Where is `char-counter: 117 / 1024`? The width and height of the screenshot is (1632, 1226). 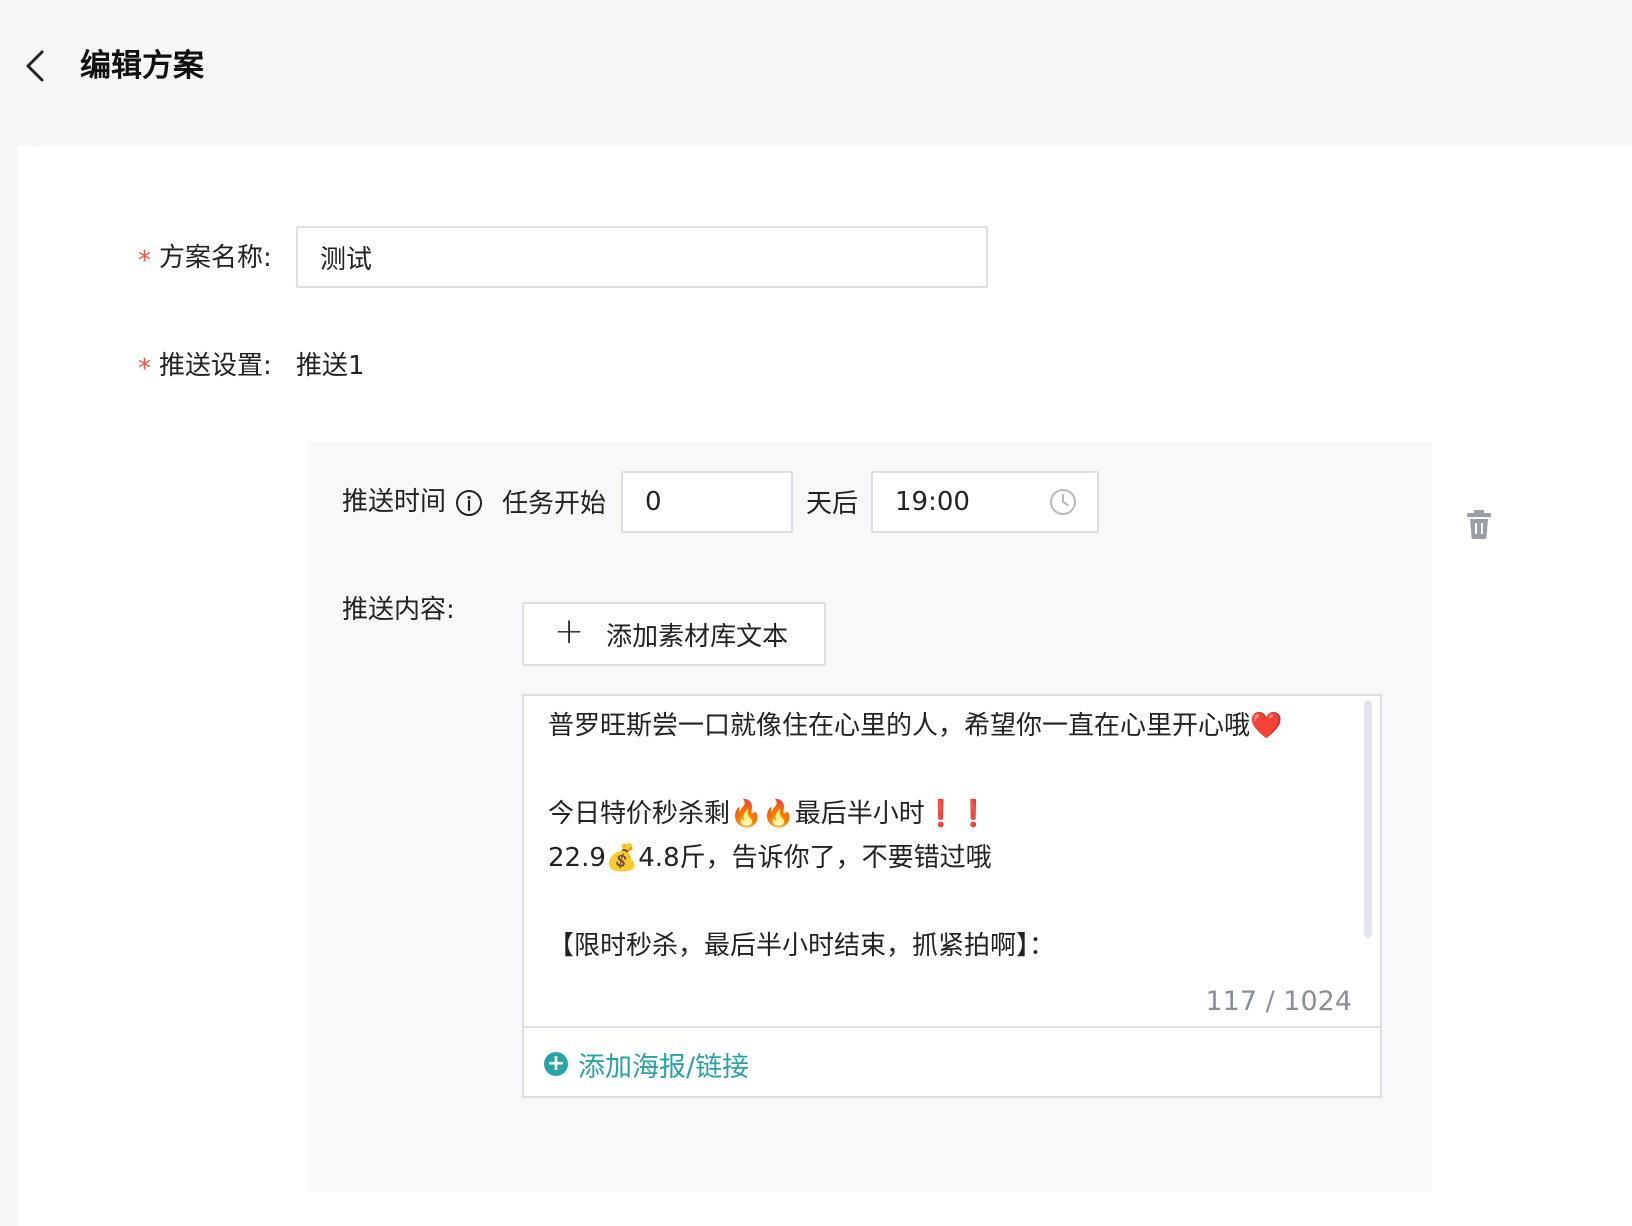
char-counter: 117 / 1024 is located at coordinates (1278, 1001).